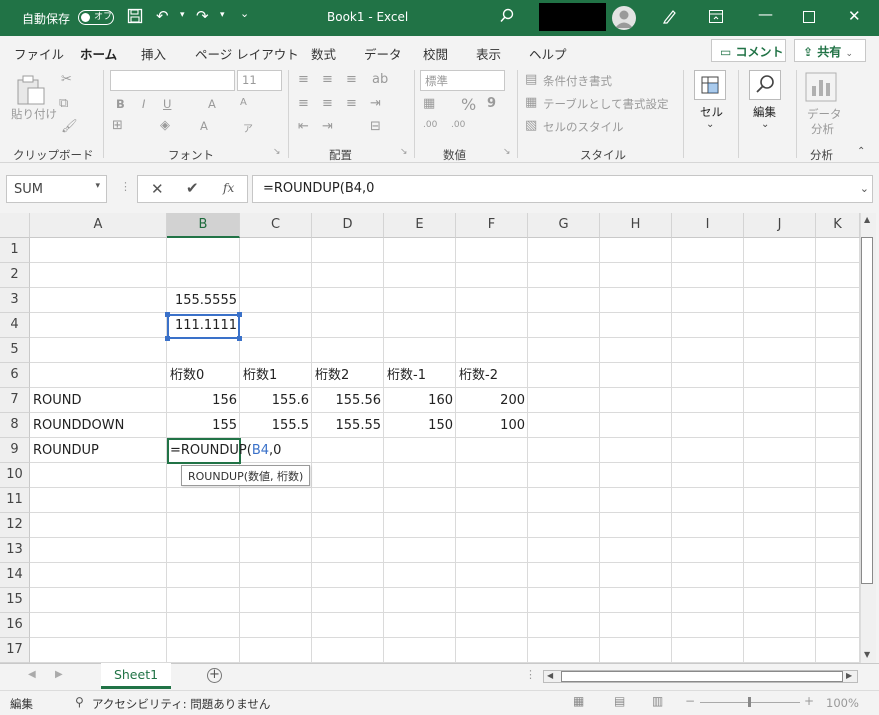 Image resolution: width=879 pixels, height=715 pixels. I want to click on comment-button: ▭ コメント, so click(748, 50).